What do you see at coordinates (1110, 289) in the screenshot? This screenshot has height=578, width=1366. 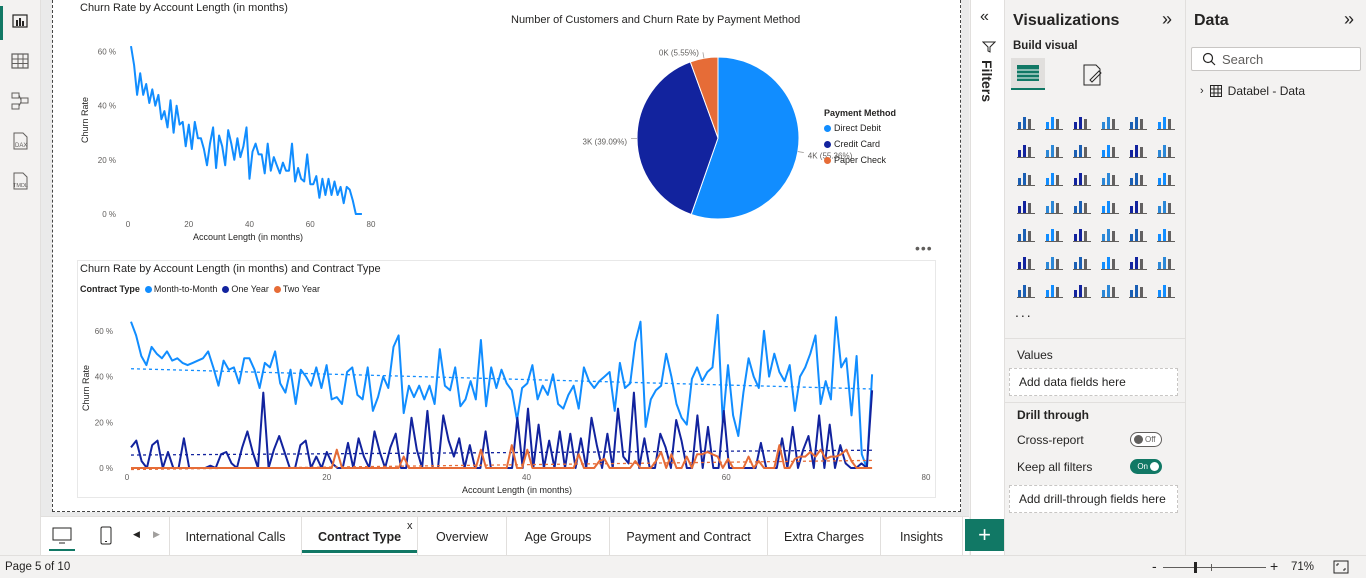 I see `bookmark-visual-icon` at bounding box center [1110, 289].